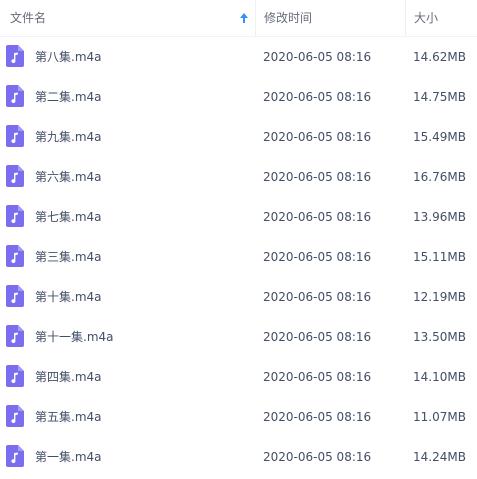 The image size is (477, 479). Describe the element at coordinates (439, 377) in the screenshot. I see `file-size: 14.10MB` at that location.